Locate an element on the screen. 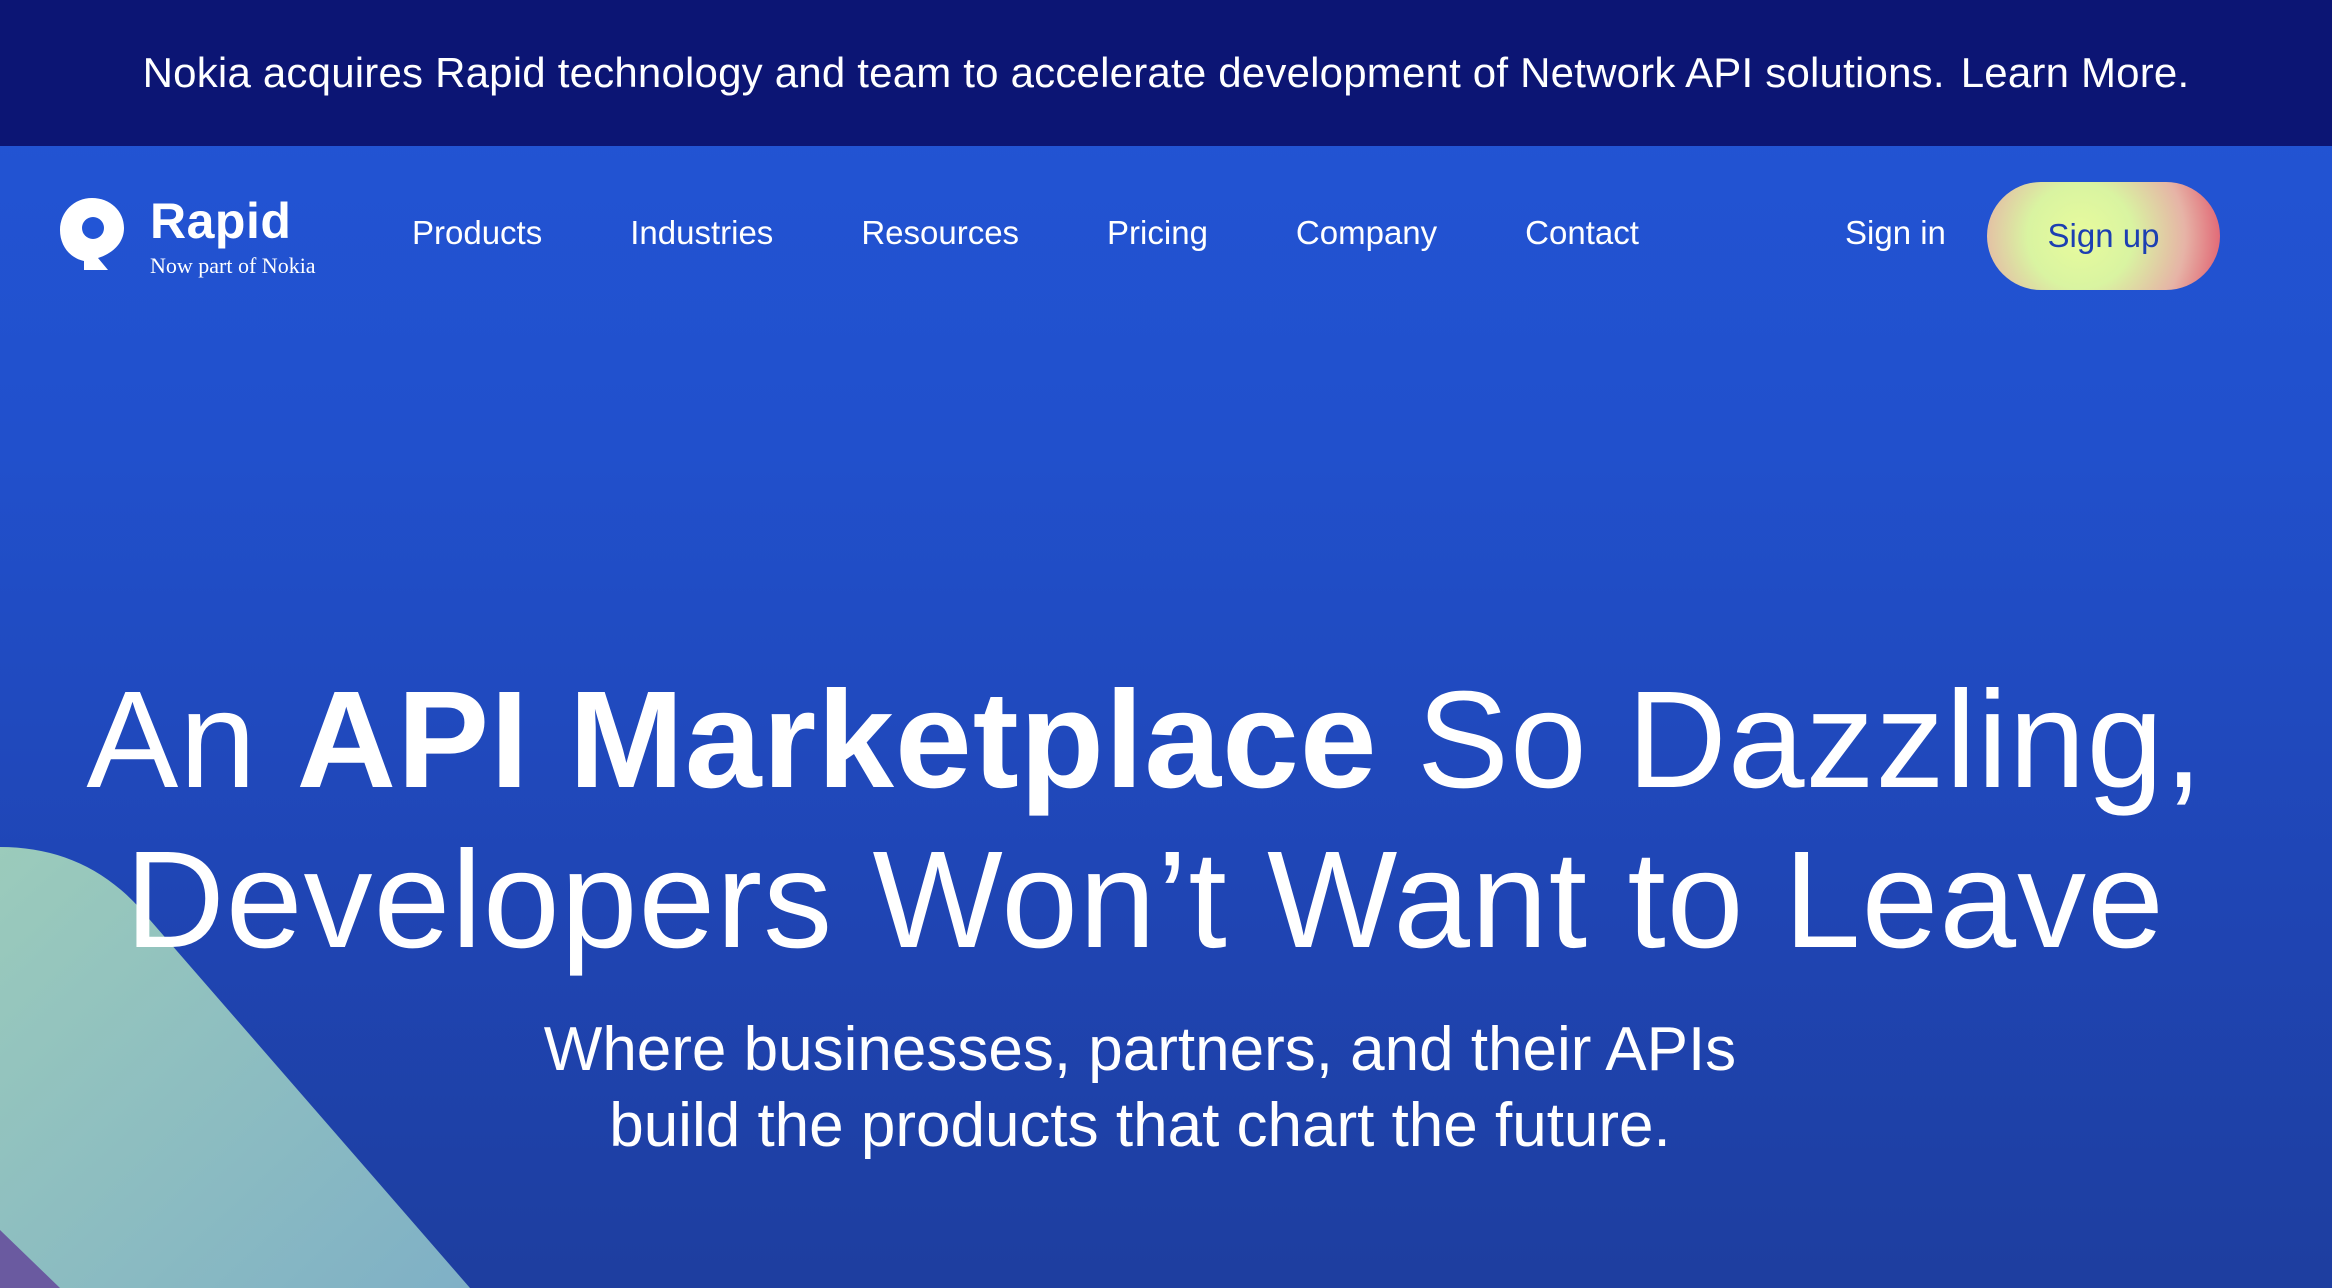  rapid-logo: Rapid Now part of Nokia is located at coordinates (187, 238).